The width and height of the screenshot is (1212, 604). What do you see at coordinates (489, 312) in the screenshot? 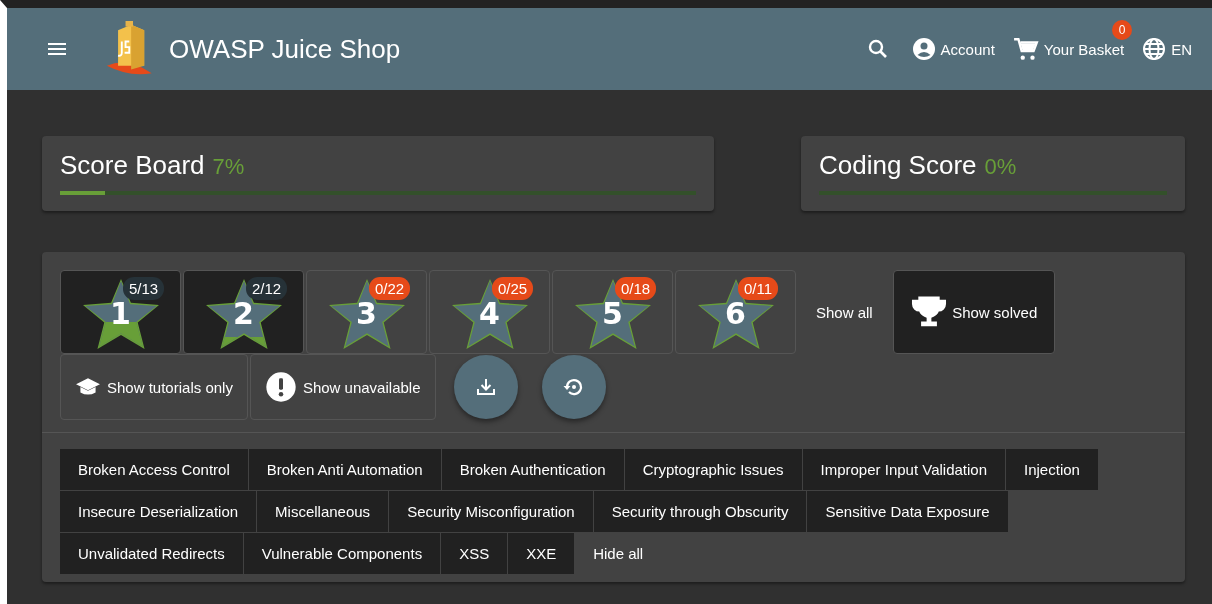
I see `difficulty-button: 4 0/25` at bounding box center [489, 312].